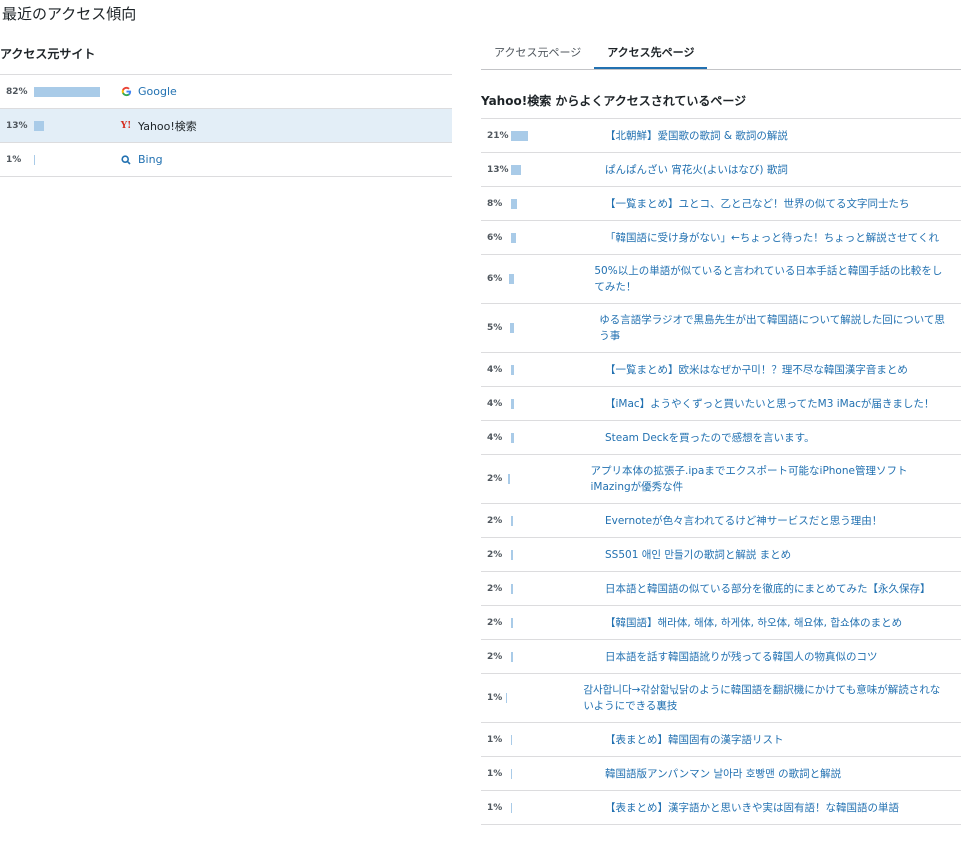  Describe the element at coordinates (727, 774) in the screenshot. I see `page-link: 韓国語版アンパンマン 날아라 호빵맨 の歌詞と解説` at that location.